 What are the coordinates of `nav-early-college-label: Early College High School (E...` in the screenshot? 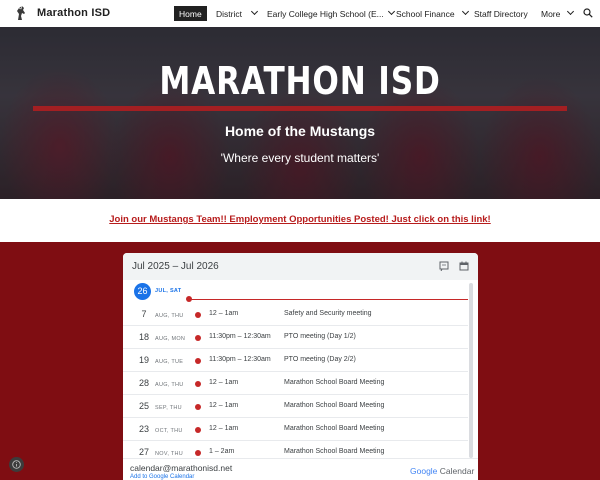 It's located at (325, 13).